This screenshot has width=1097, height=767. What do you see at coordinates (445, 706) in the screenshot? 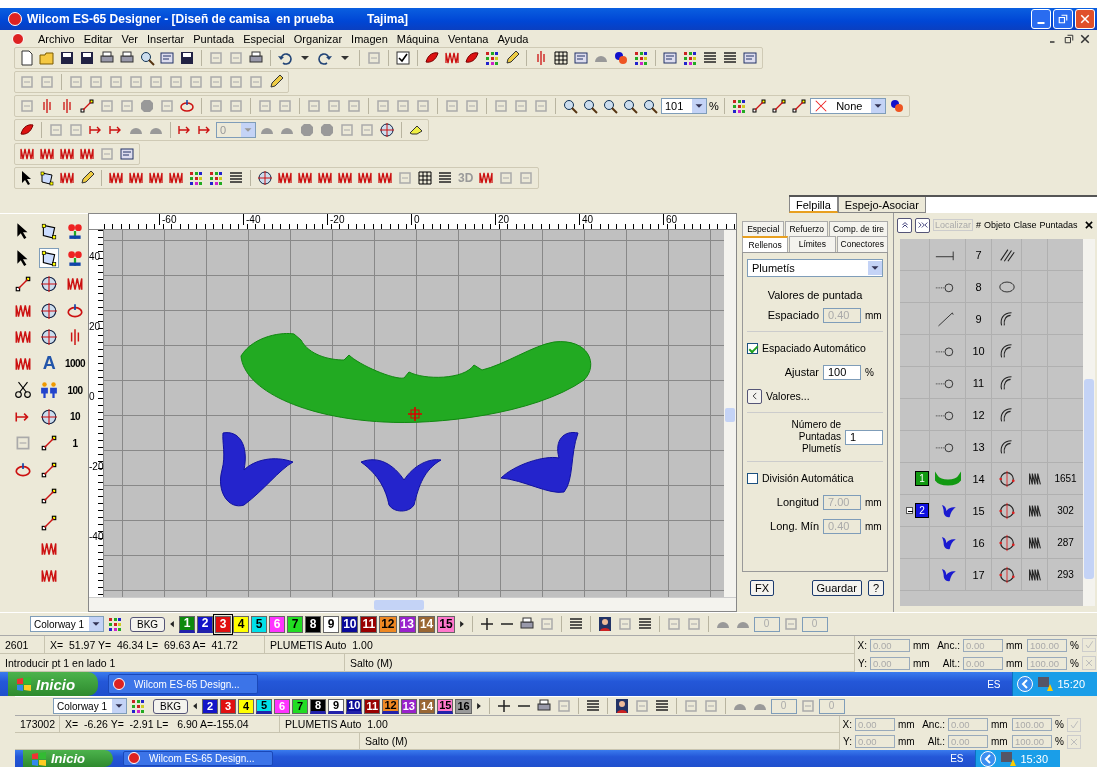
I see `color-swatch: 15` at bounding box center [445, 706].